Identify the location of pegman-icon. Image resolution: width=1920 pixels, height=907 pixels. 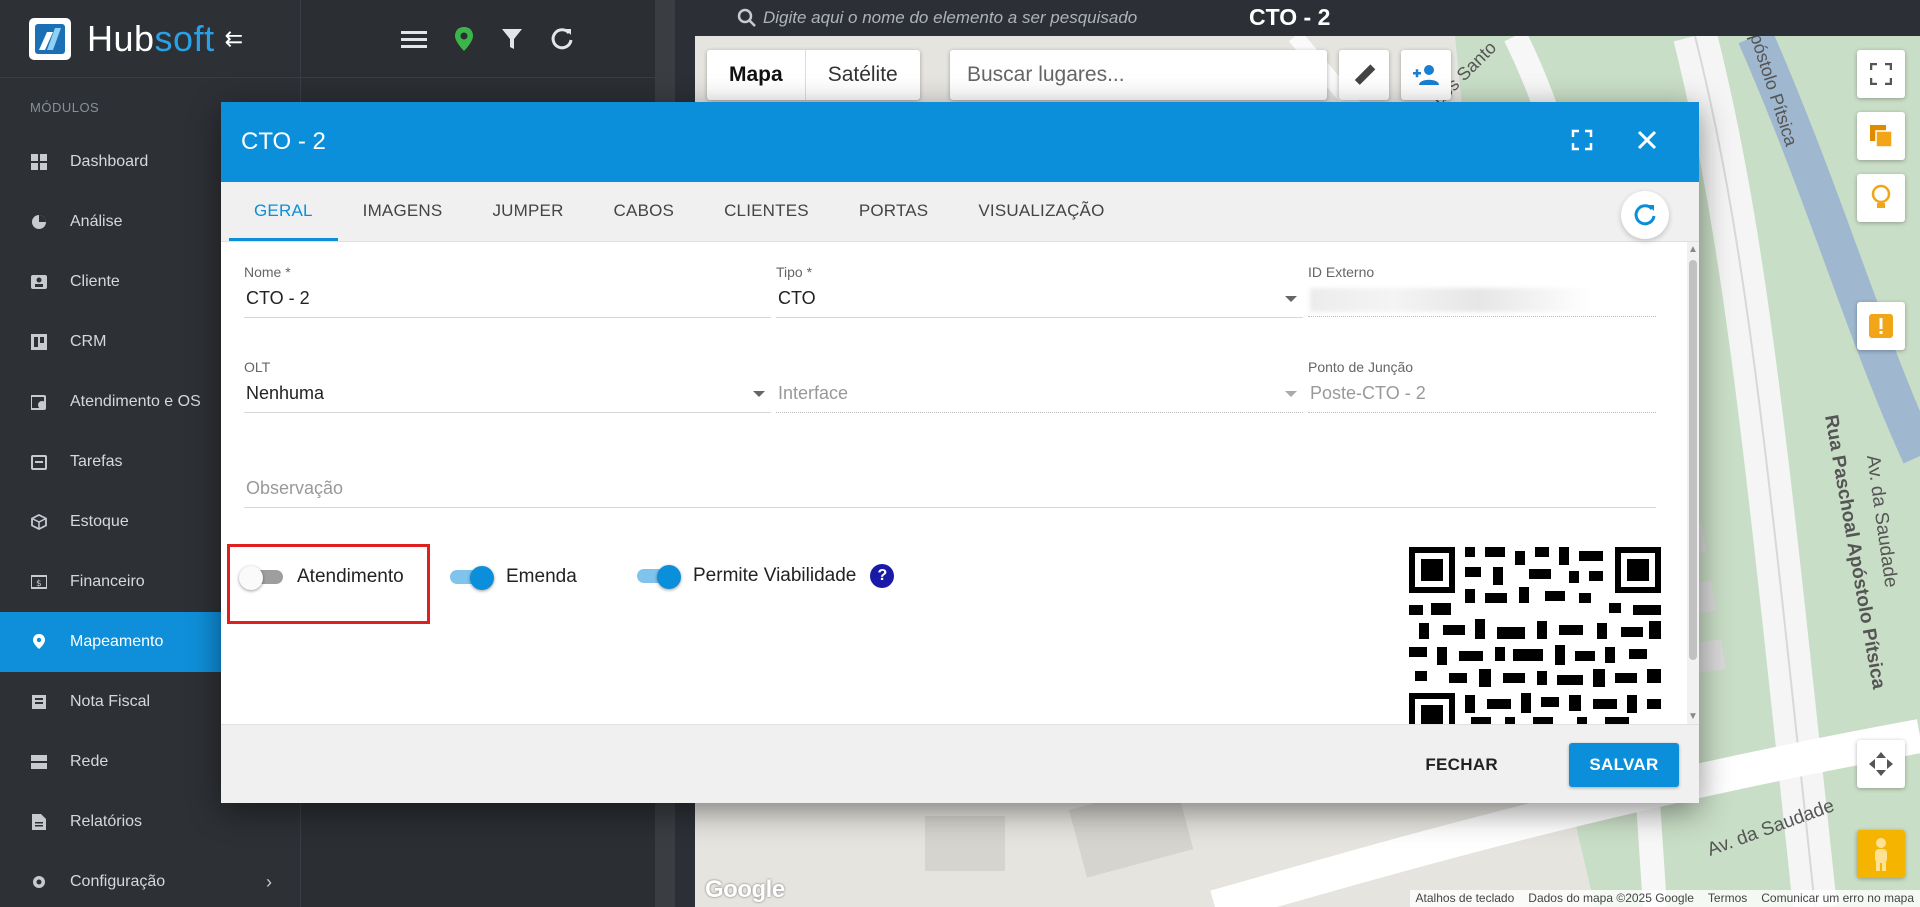
(1881, 854).